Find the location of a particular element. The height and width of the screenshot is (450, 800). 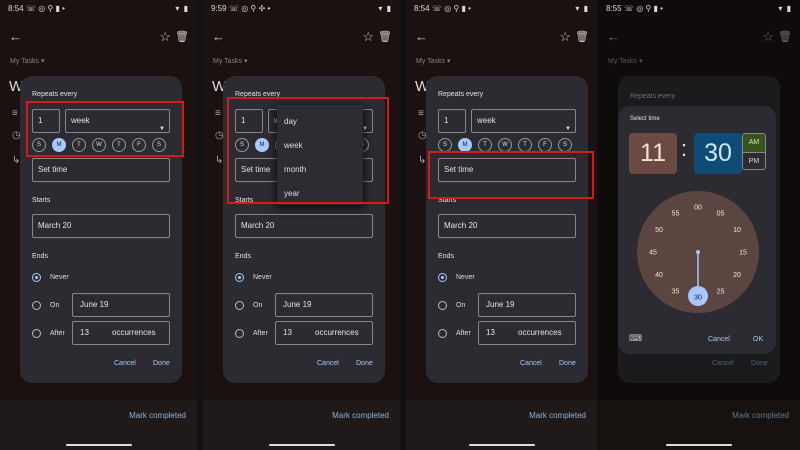

unit-dropdown: week ▼ is located at coordinates (523, 121).